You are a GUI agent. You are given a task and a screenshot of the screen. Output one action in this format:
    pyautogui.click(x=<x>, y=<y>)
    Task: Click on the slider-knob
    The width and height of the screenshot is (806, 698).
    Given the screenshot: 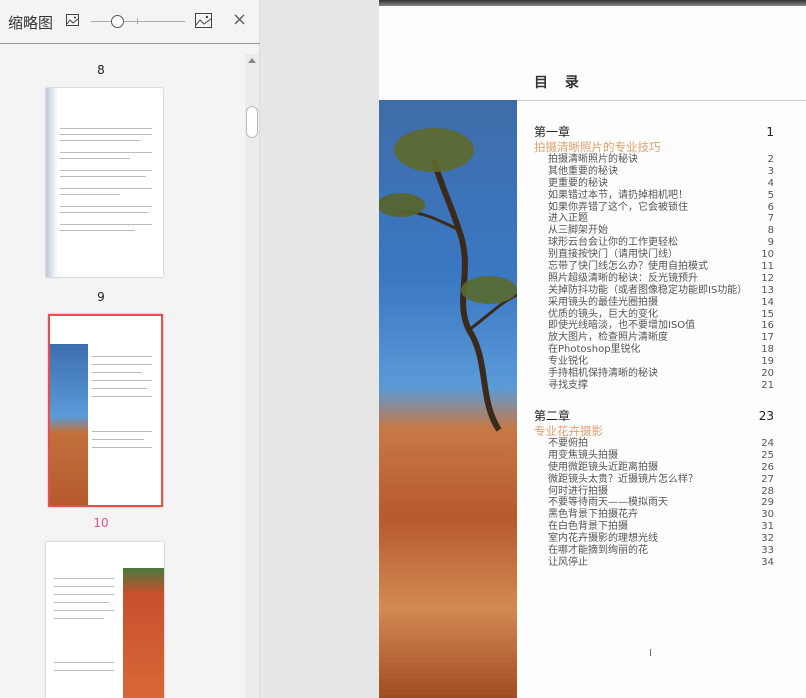 What is the action you would take?
    pyautogui.click(x=117, y=21)
    